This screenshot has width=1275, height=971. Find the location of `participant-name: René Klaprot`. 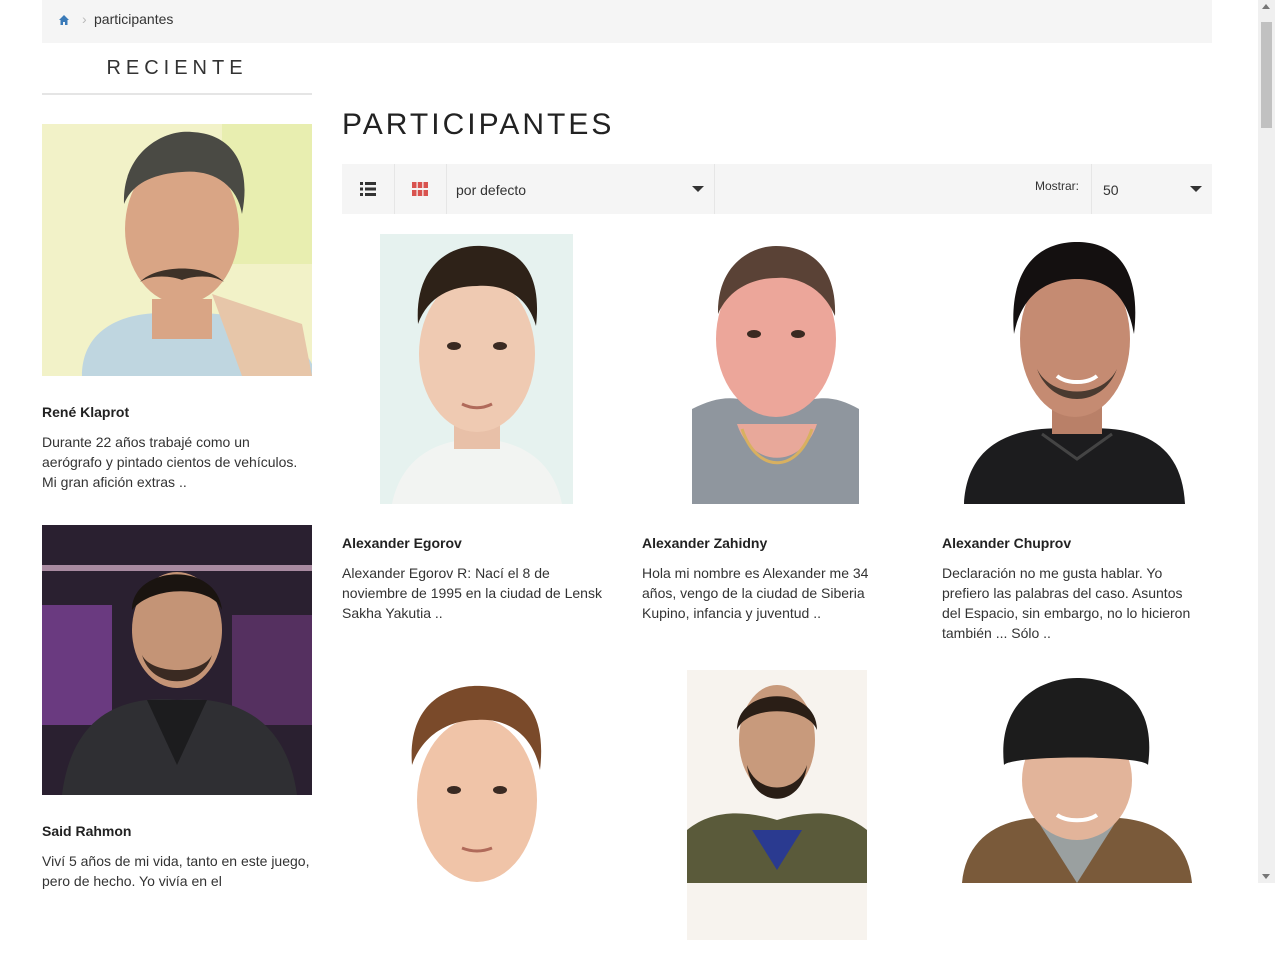

participant-name: René Klaprot is located at coordinates (177, 412).